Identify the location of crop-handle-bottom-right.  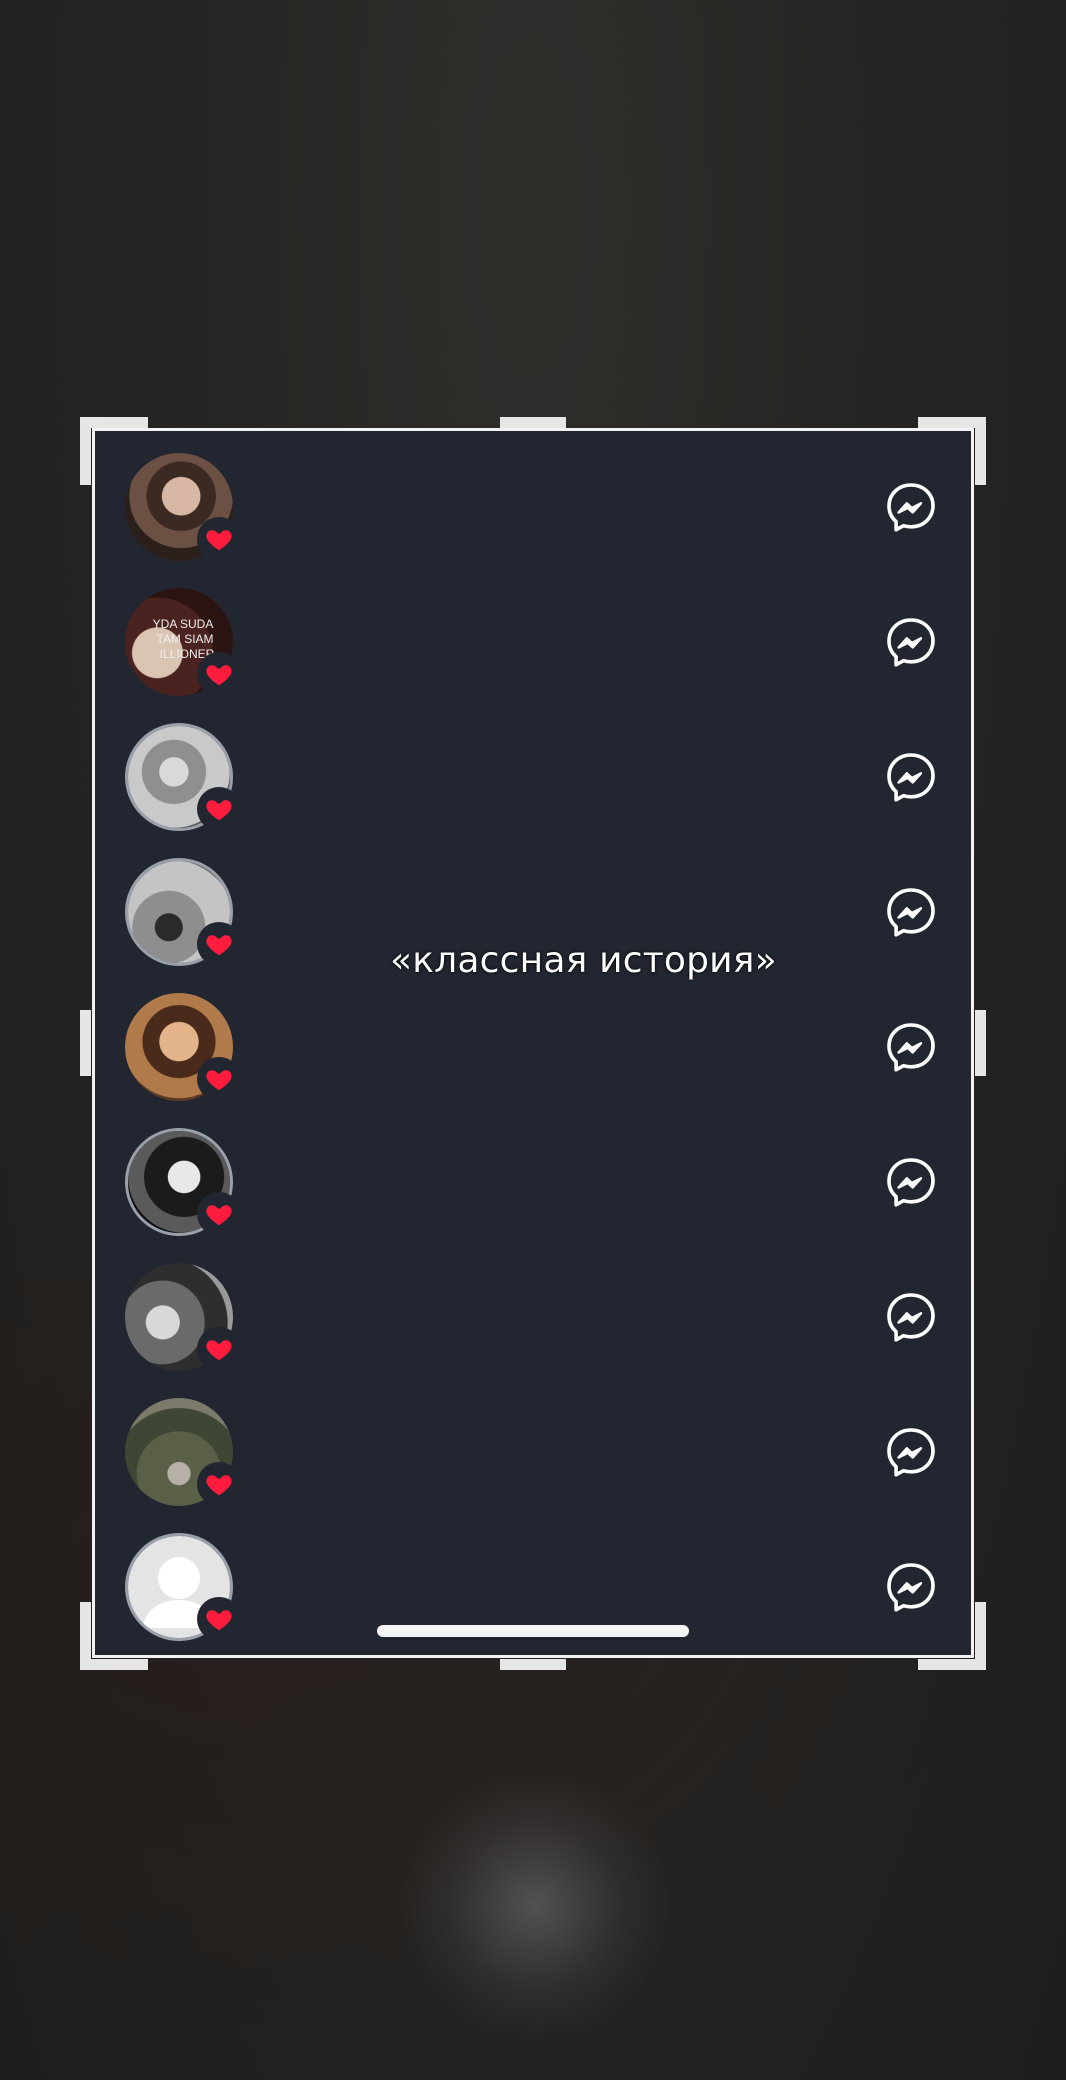
(980, 1636).